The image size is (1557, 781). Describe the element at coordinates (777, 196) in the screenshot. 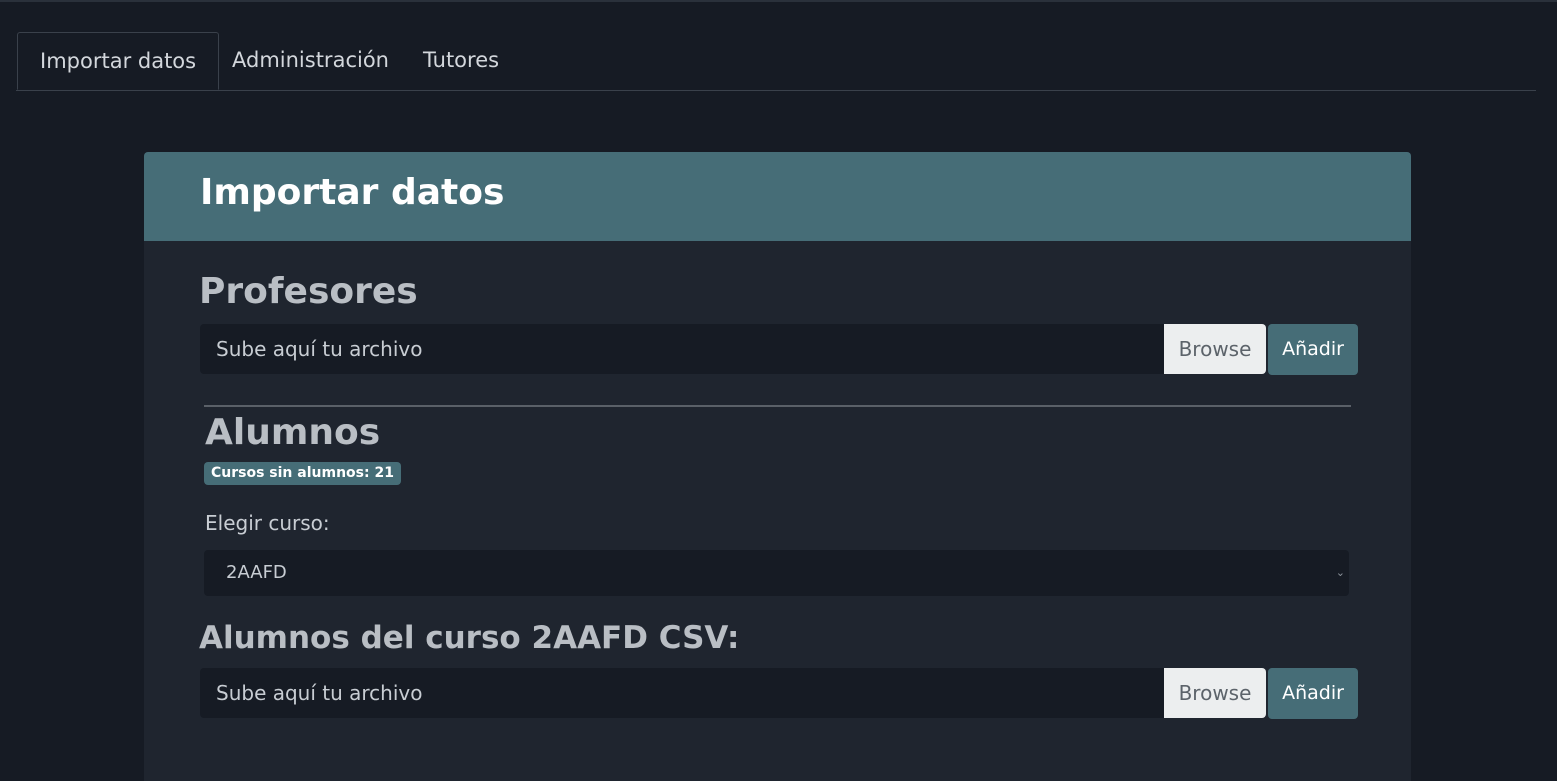

I see `card-header: Importar datos` at that location.